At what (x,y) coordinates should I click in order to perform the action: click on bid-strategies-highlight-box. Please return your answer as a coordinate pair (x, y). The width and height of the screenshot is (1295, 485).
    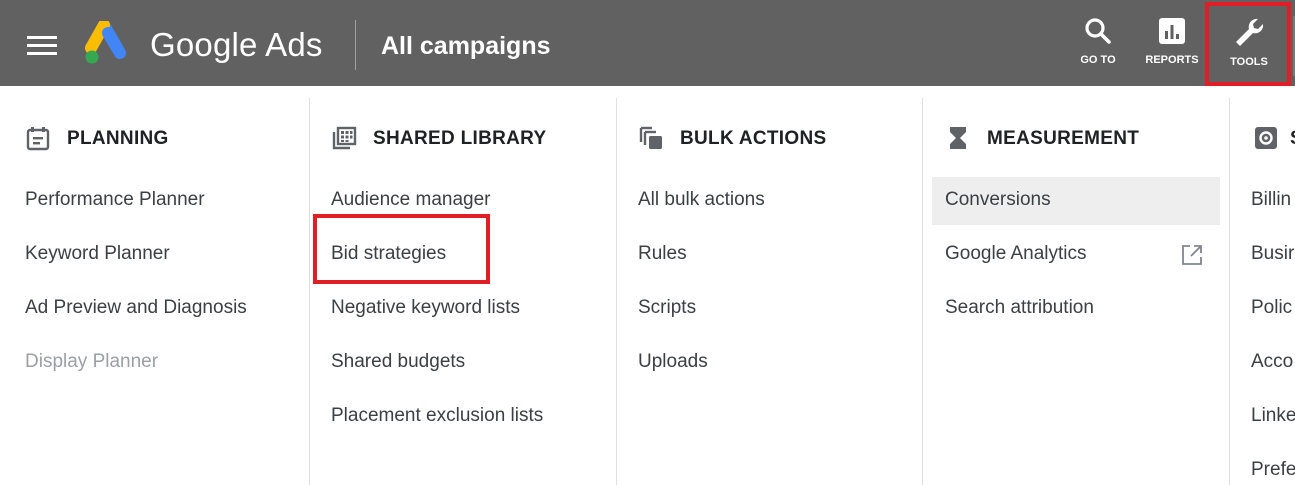
    Looking at the image, I should click on (401, 249).